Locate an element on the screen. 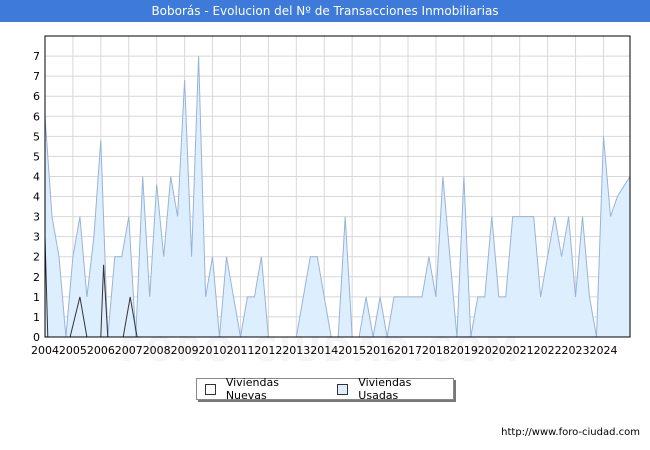 The height and width of the screenshot is (450, 650). x-tick-label: 2023 is located at coordinates (576, 350).